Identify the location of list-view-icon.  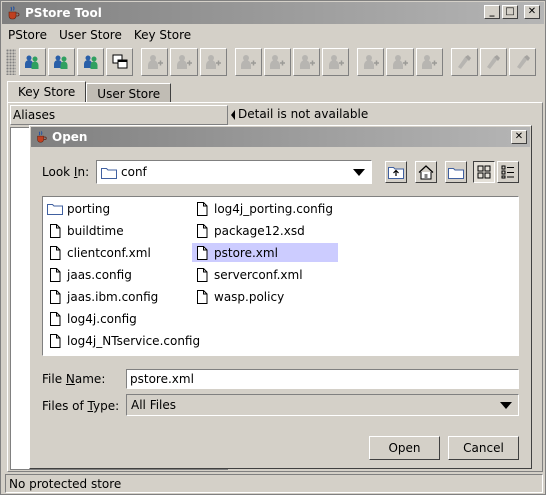
(484, 172).